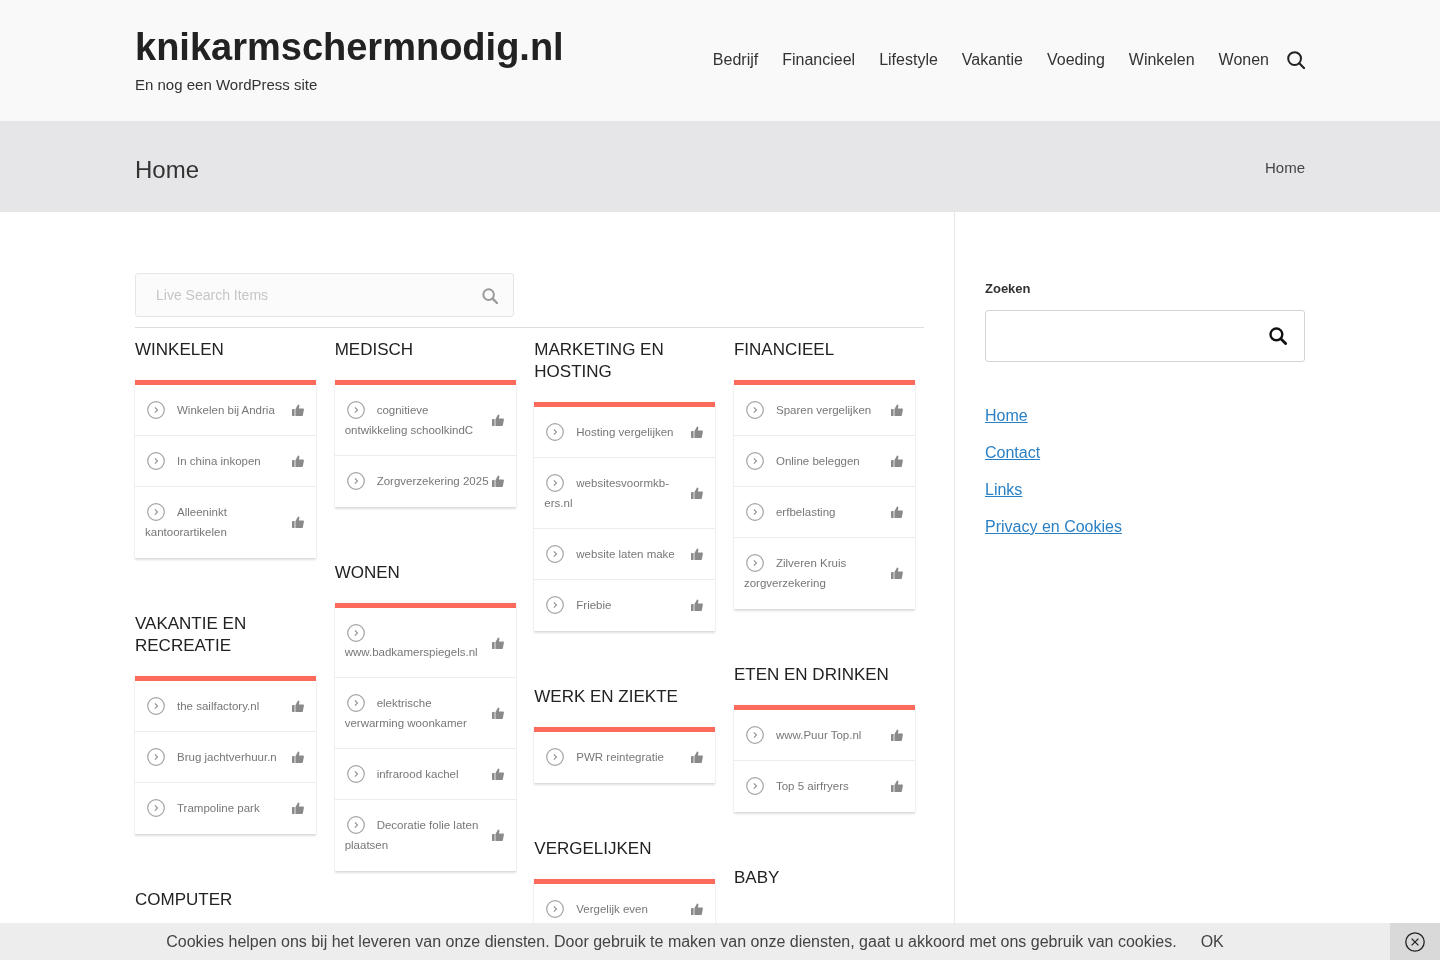 The width and height of the screenshot is (1440, 960). Describe the element at coordinates (217, 757) in the screenshot. I see `item-link: Brug jachtverhuur.n` at that location.